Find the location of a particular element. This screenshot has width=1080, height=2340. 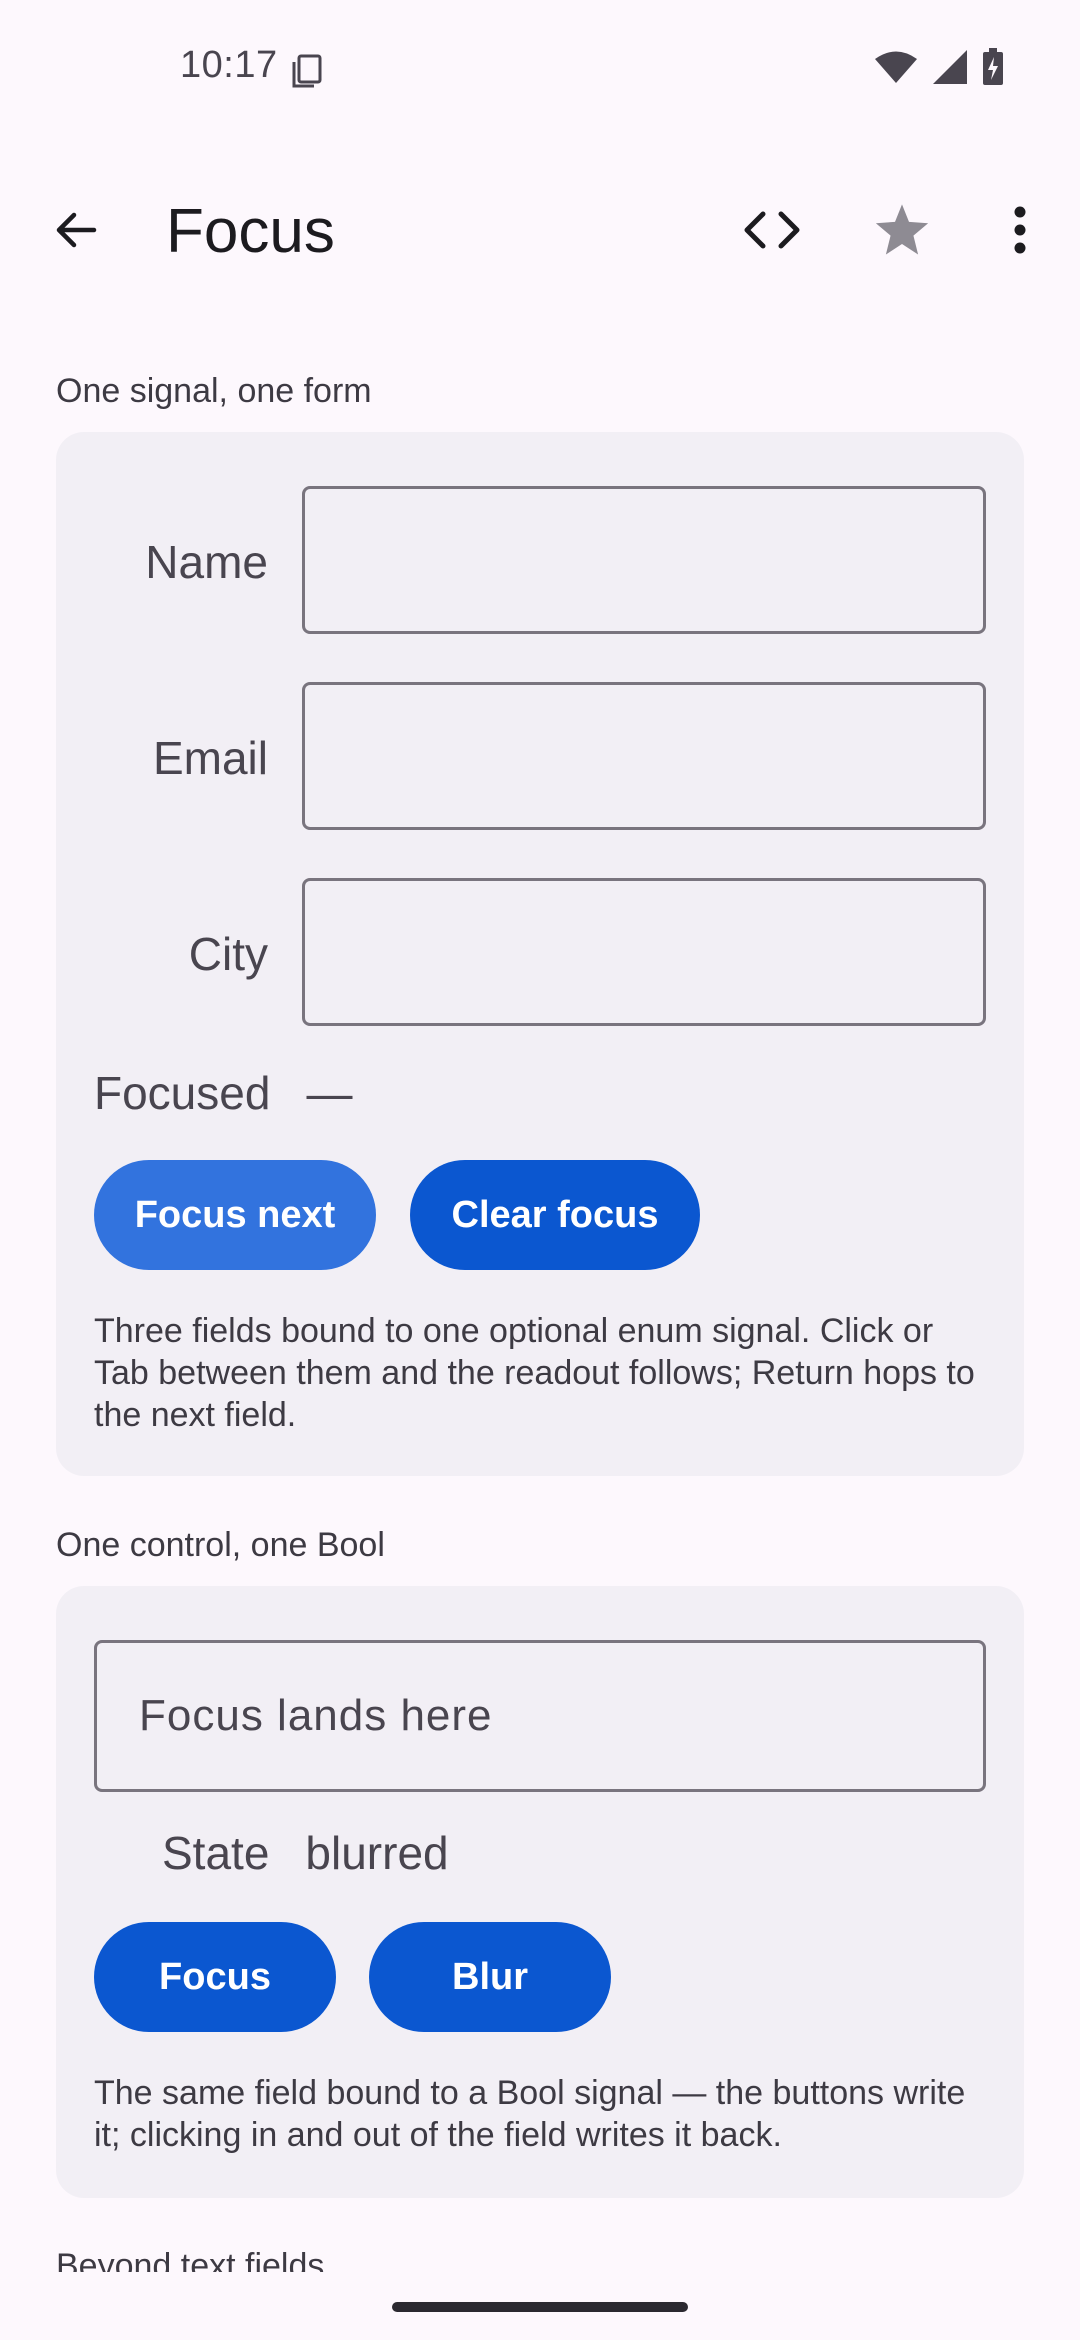

name-field-row: Name is located at coordinates (540, 562).